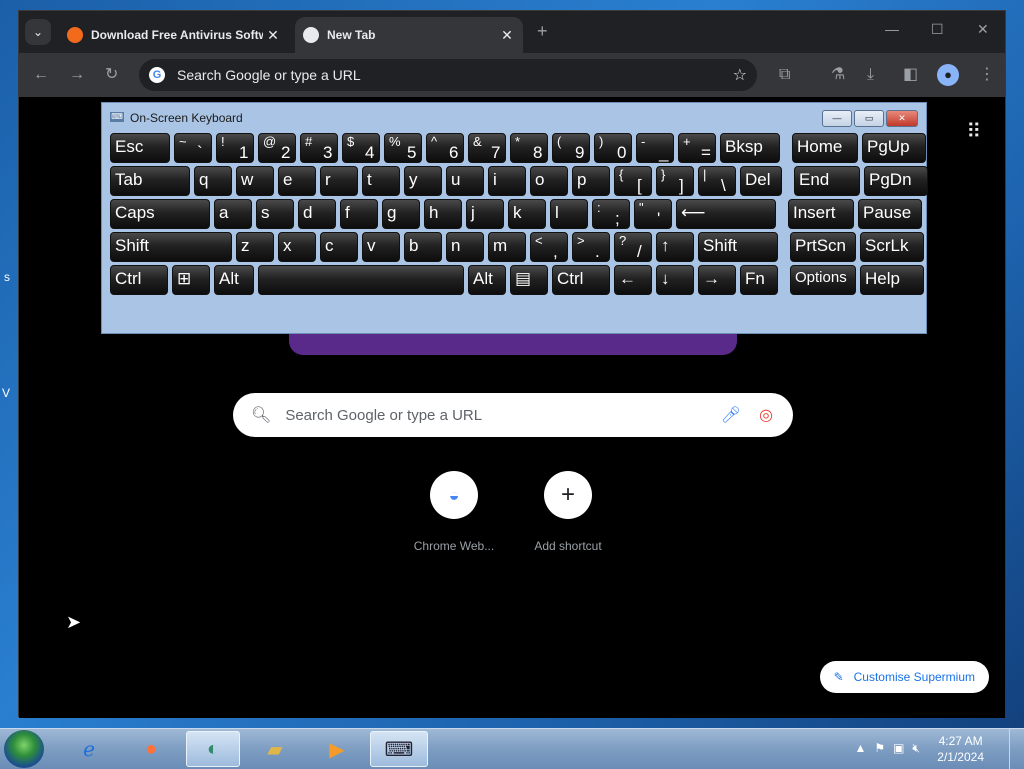 This screenshot has height=769, width=1024. Describe the element at coordinates (233, 214) in the screenshot. I see `key-a: a` at that location.